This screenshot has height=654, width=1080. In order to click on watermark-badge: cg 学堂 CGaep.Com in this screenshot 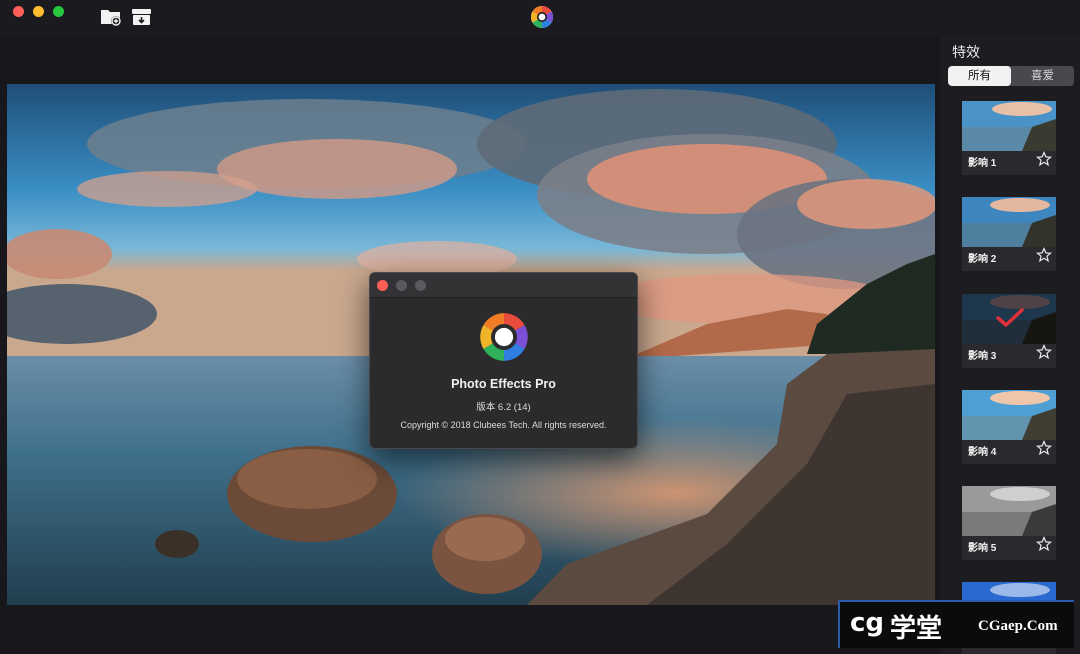, I will do `click(956, 624)`.